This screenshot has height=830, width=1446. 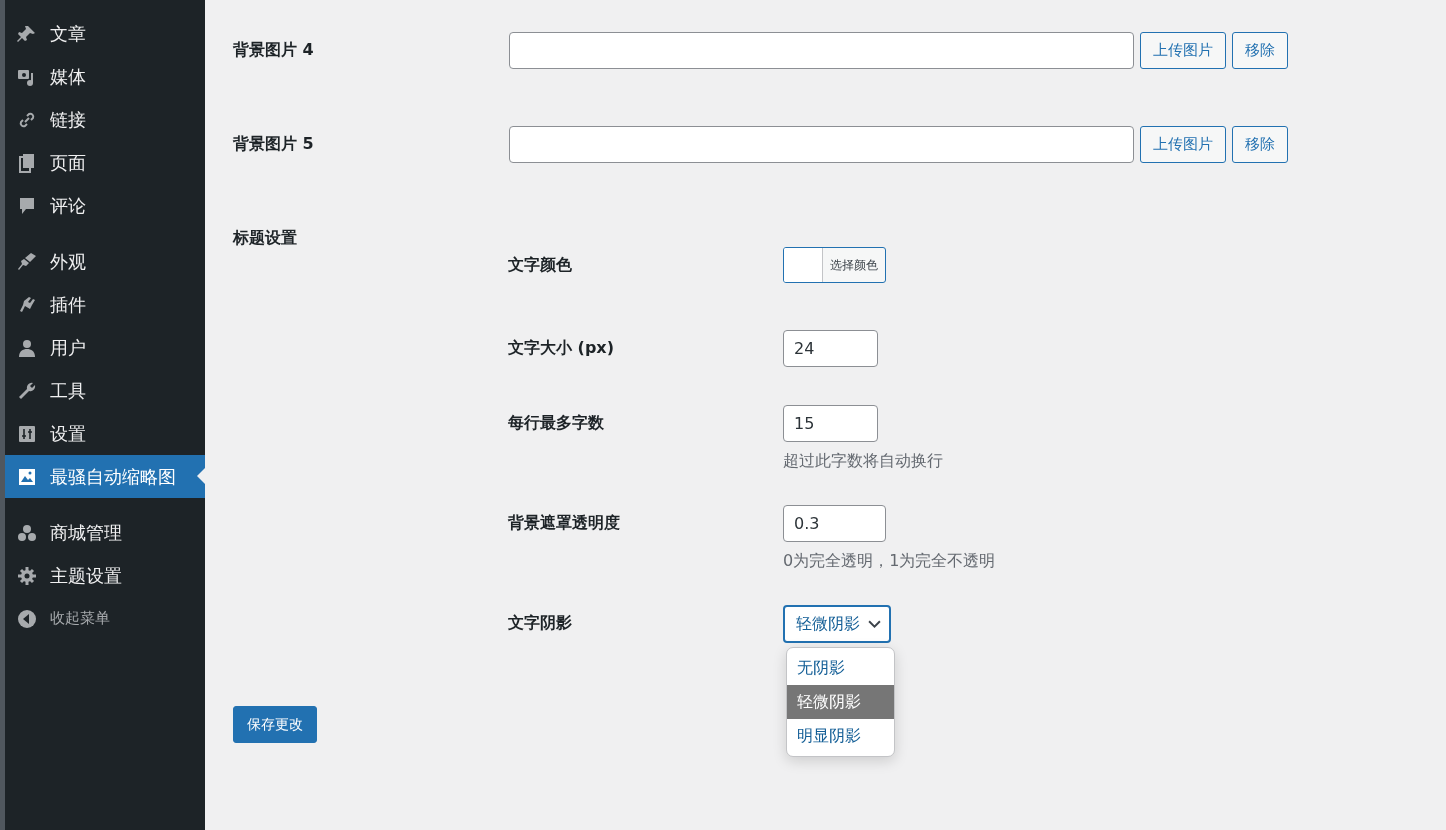 I want to click on field-hint: 超过此字数将自动换行, so click(x=863, y=461).